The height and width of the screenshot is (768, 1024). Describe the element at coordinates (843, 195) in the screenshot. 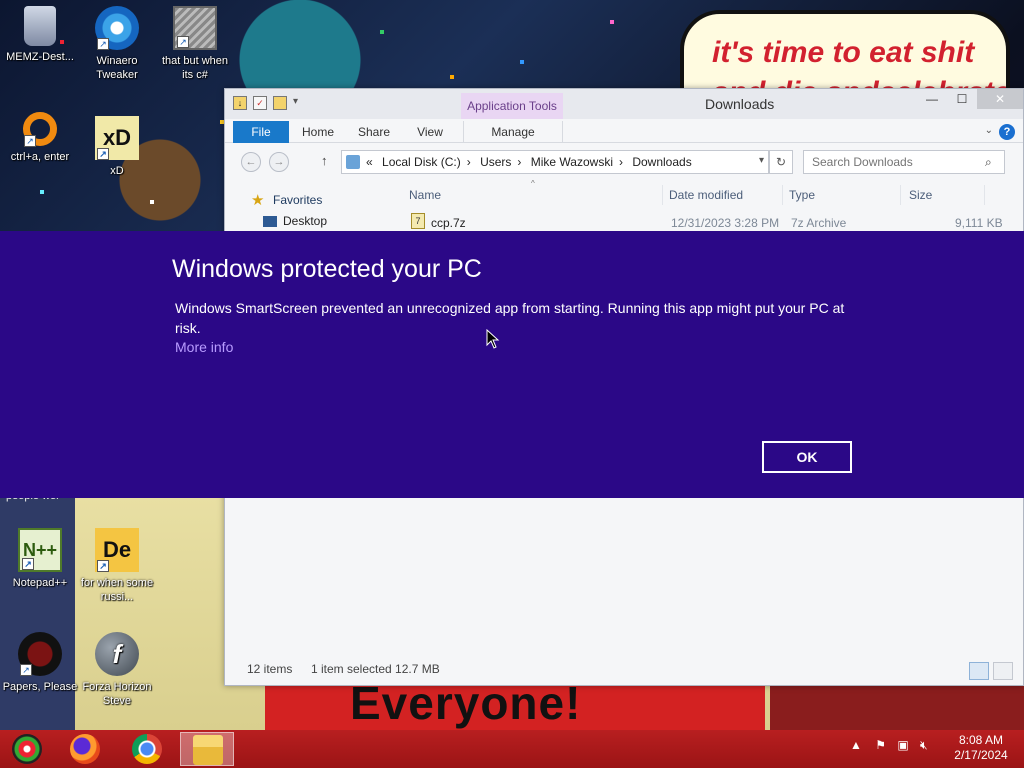

I see `column-type: Type` at that location.